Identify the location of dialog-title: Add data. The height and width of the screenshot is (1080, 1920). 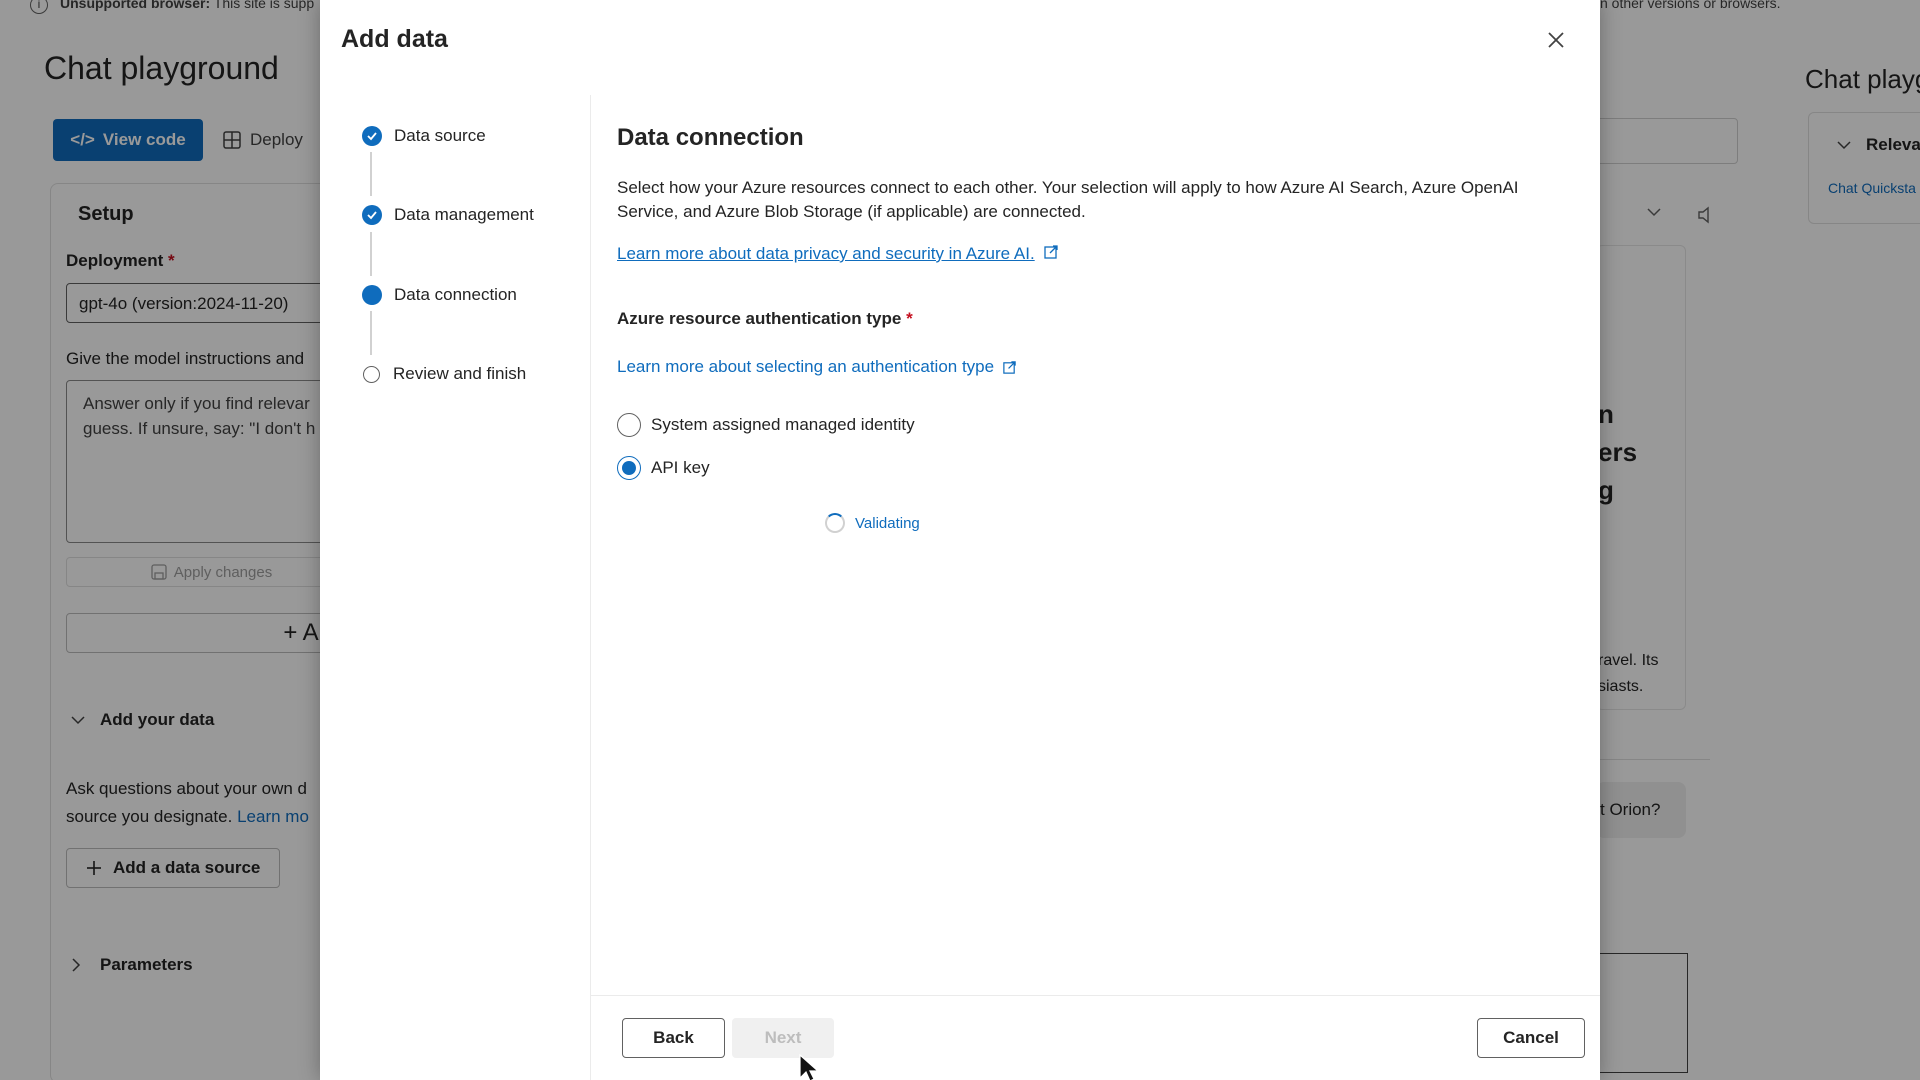
(394, 39).